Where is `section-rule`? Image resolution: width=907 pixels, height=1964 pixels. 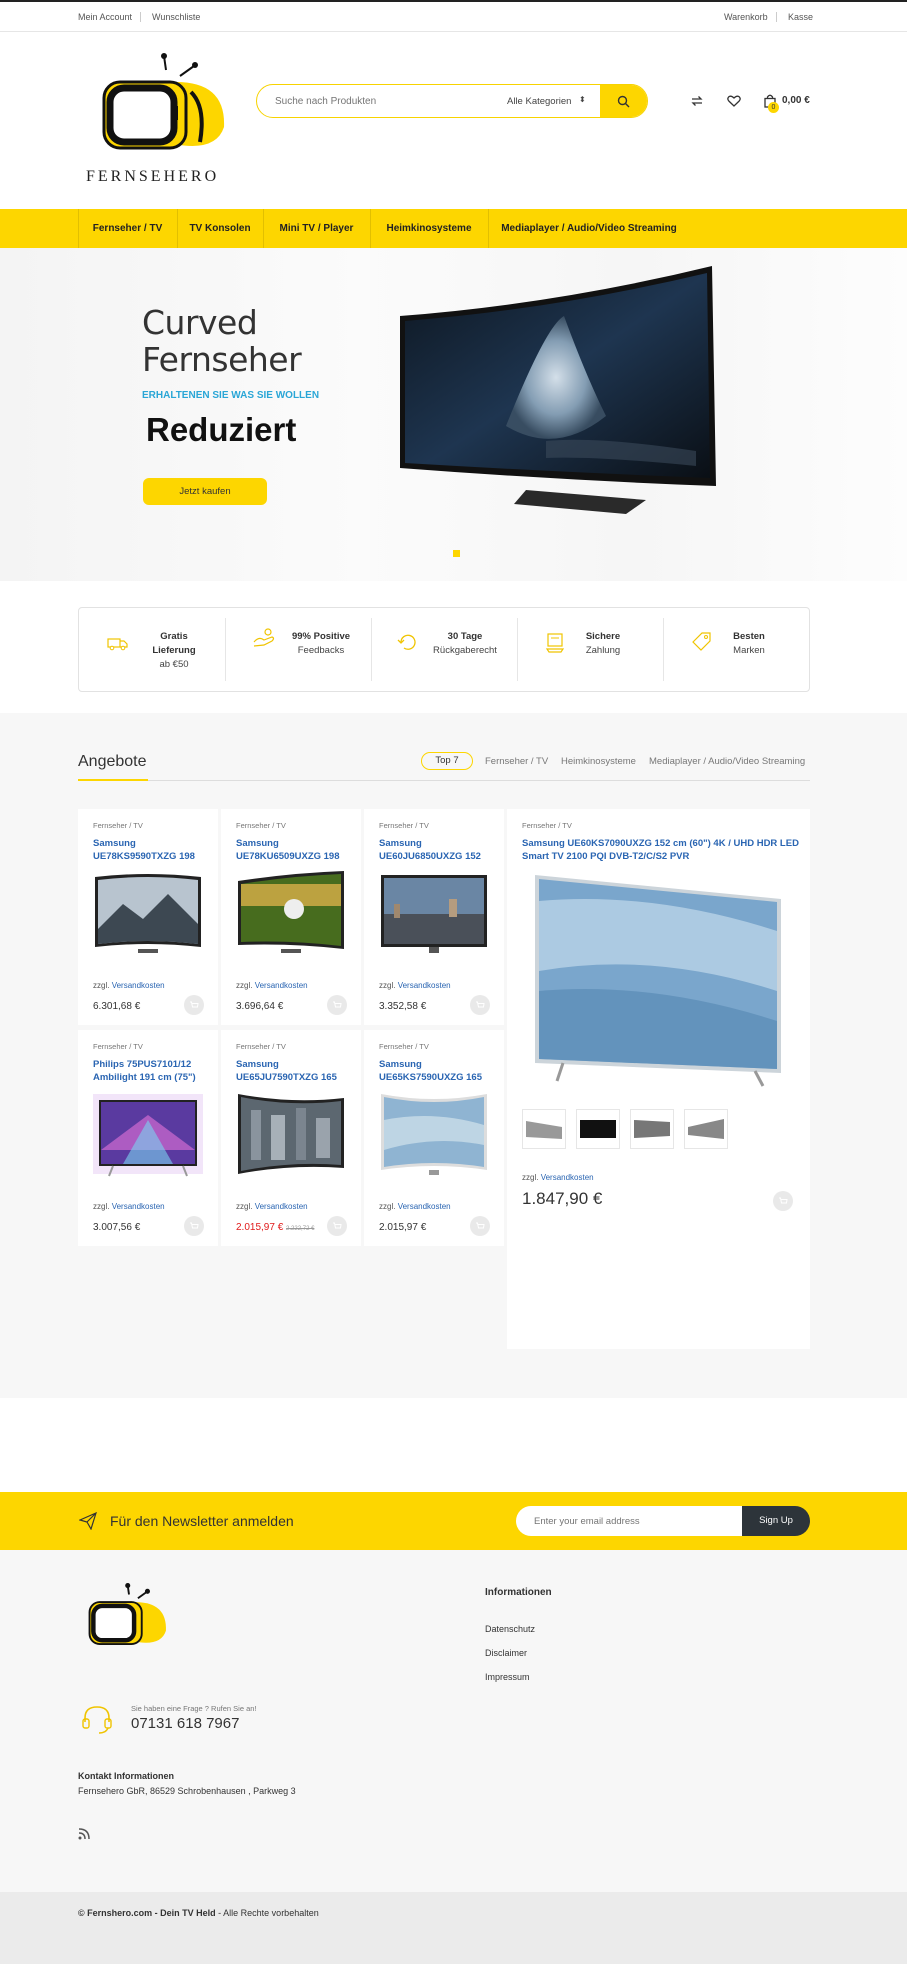
section-rule is located at coordinates (444, 780).